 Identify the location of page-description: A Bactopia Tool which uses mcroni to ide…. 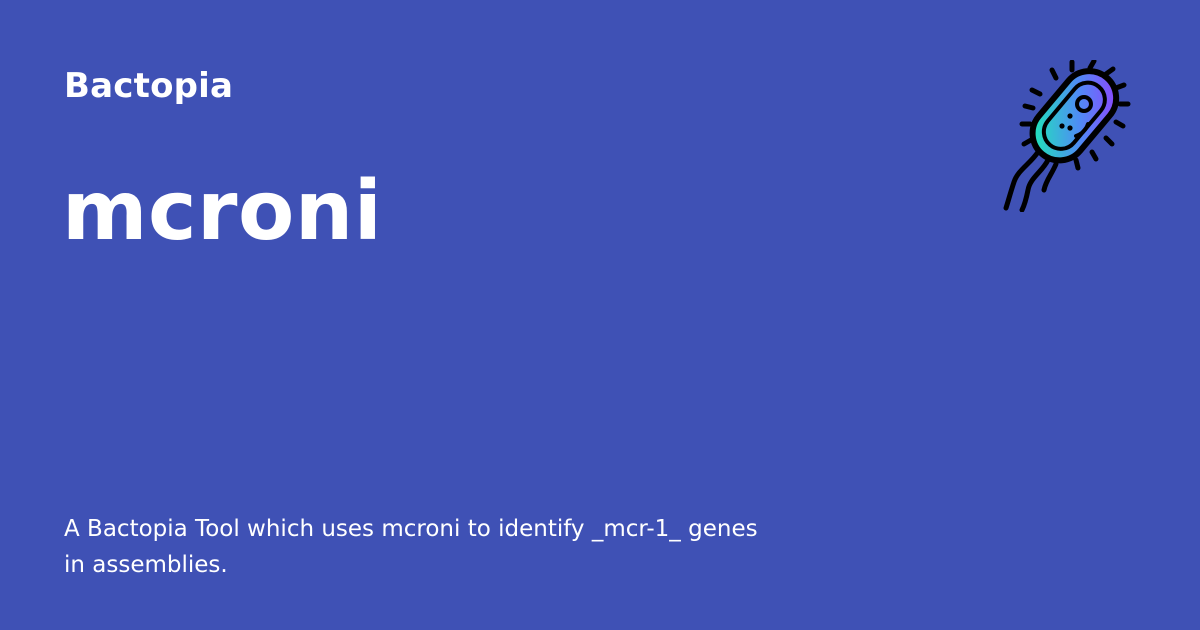
(411, 547).